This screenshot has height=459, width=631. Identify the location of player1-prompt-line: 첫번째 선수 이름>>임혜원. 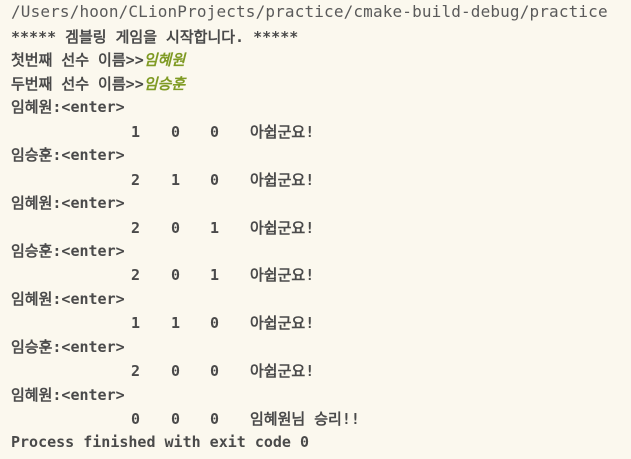
(98, 60).